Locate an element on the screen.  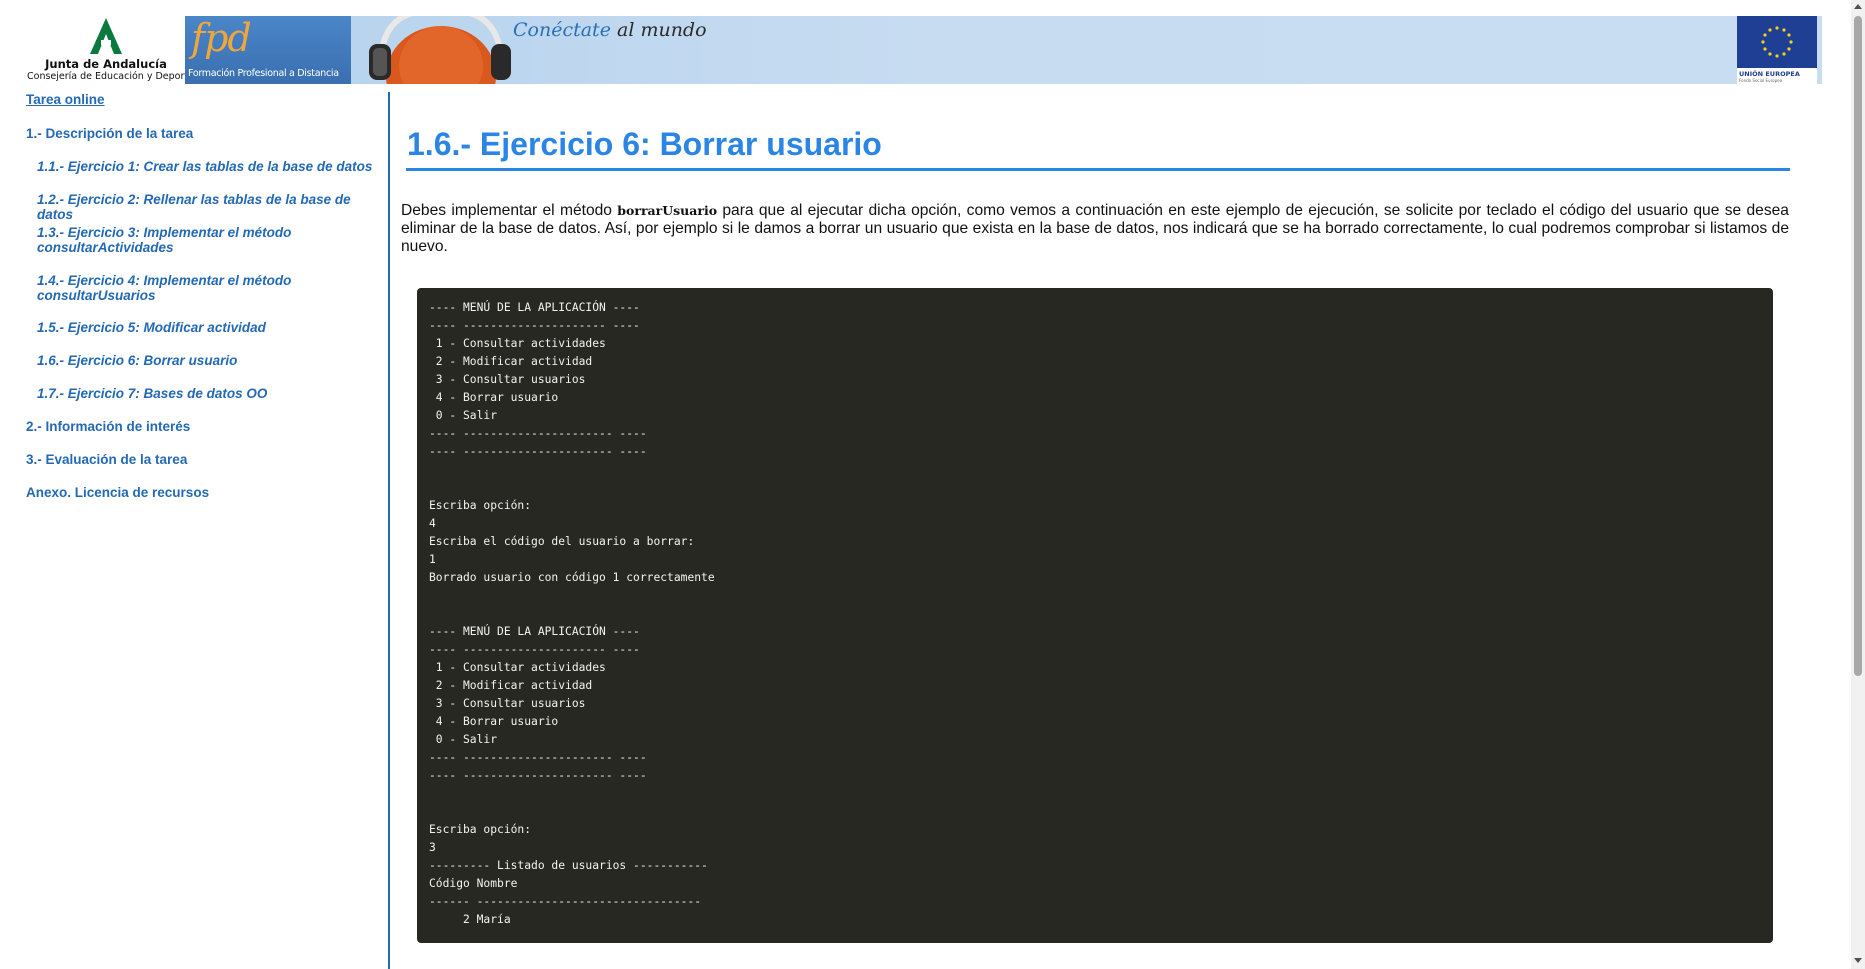
sidebar-item-descripcion: 1.- Descripción de la tarea is located at coordinates (109, 133).